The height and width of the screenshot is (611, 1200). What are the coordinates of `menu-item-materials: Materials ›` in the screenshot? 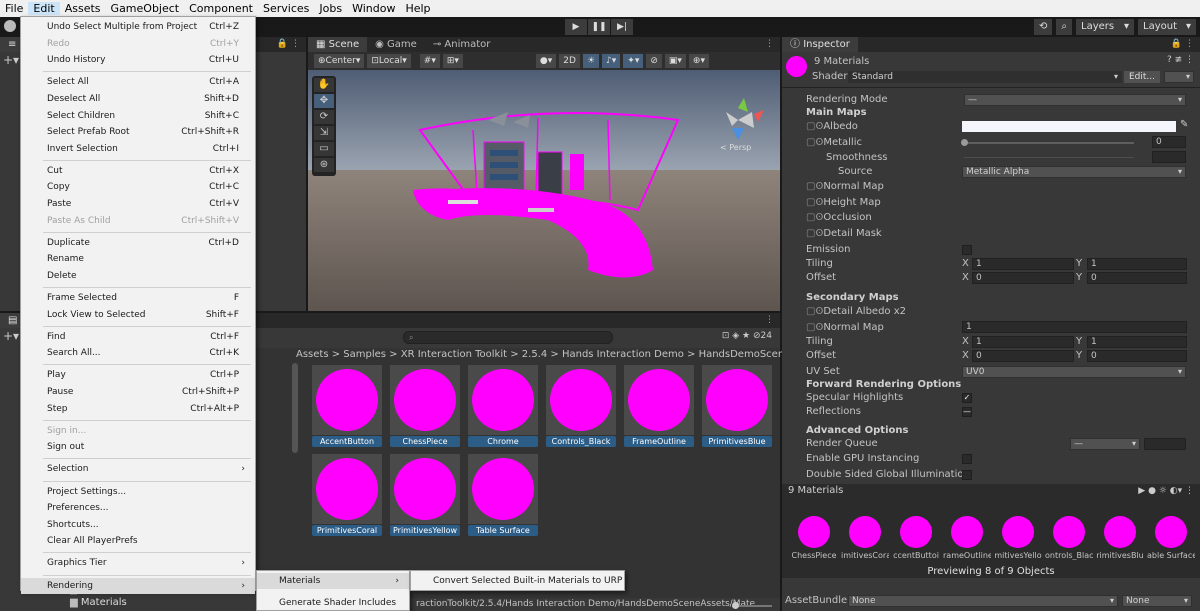 It's located at (333, 581).